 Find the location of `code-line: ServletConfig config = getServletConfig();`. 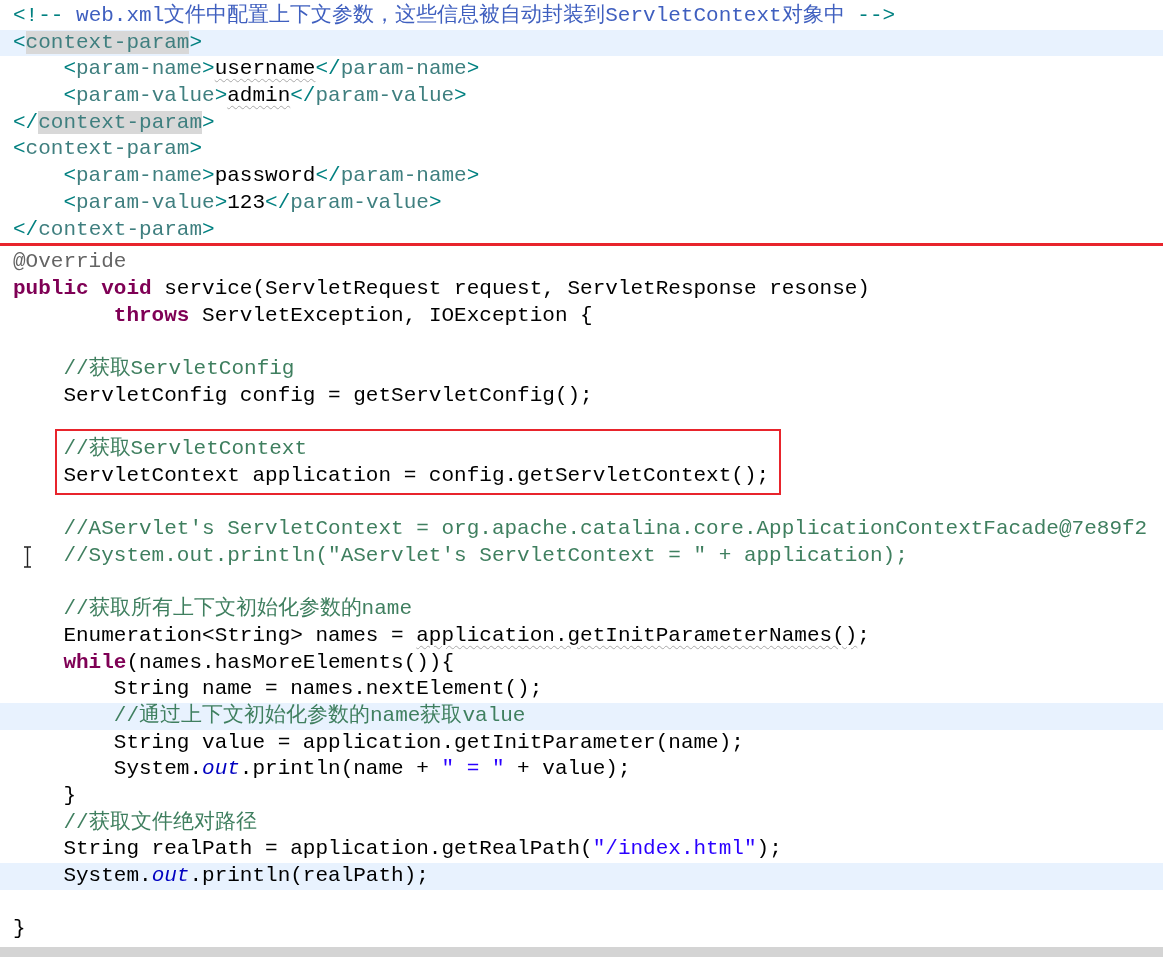

code-line: ServletConfig config = getServletConfig(); is located at coordinates (328, 395).